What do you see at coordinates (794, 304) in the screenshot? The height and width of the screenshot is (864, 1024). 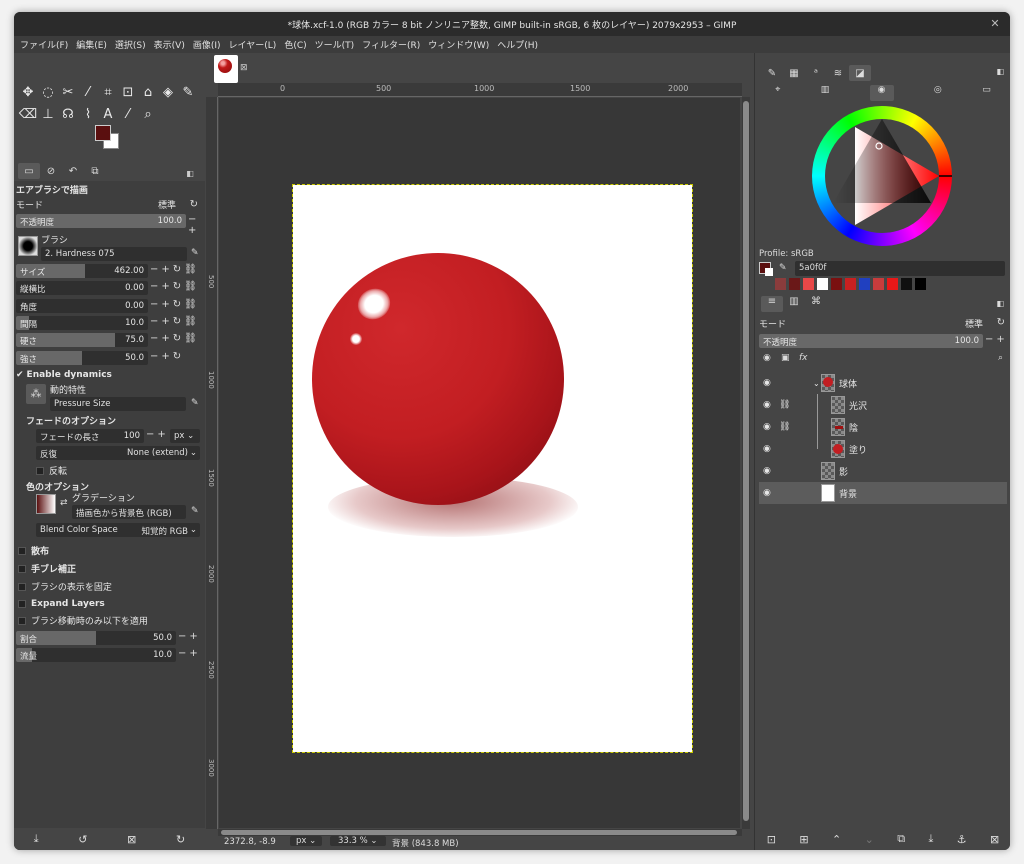 I see `channels-tab-icon: ▥` at bounding box center [794, 304].